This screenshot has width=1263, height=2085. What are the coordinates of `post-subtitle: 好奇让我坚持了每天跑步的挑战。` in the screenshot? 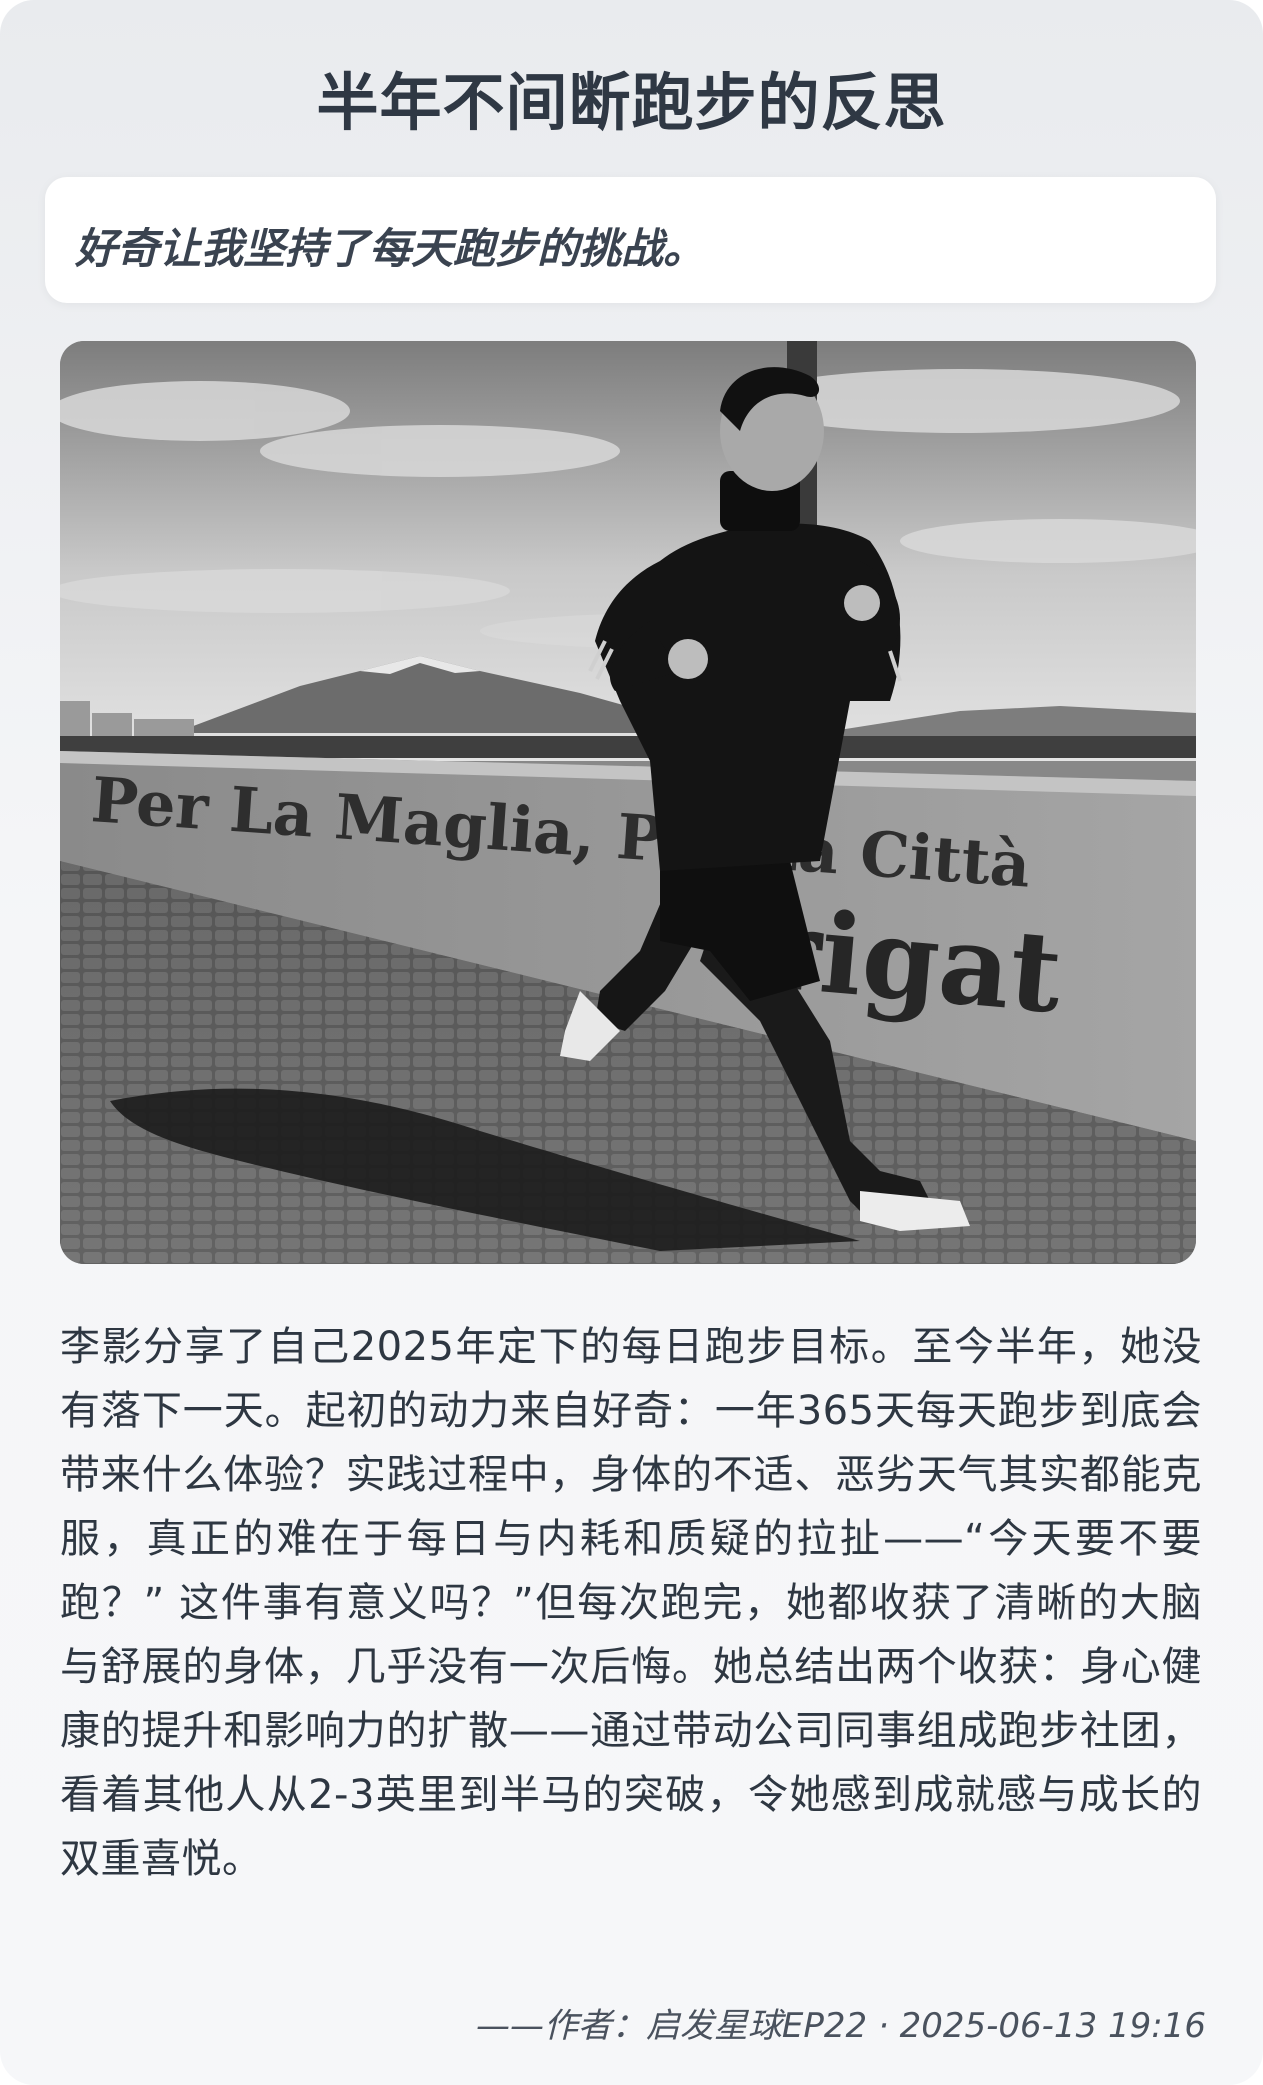 It's located at (390, 248).